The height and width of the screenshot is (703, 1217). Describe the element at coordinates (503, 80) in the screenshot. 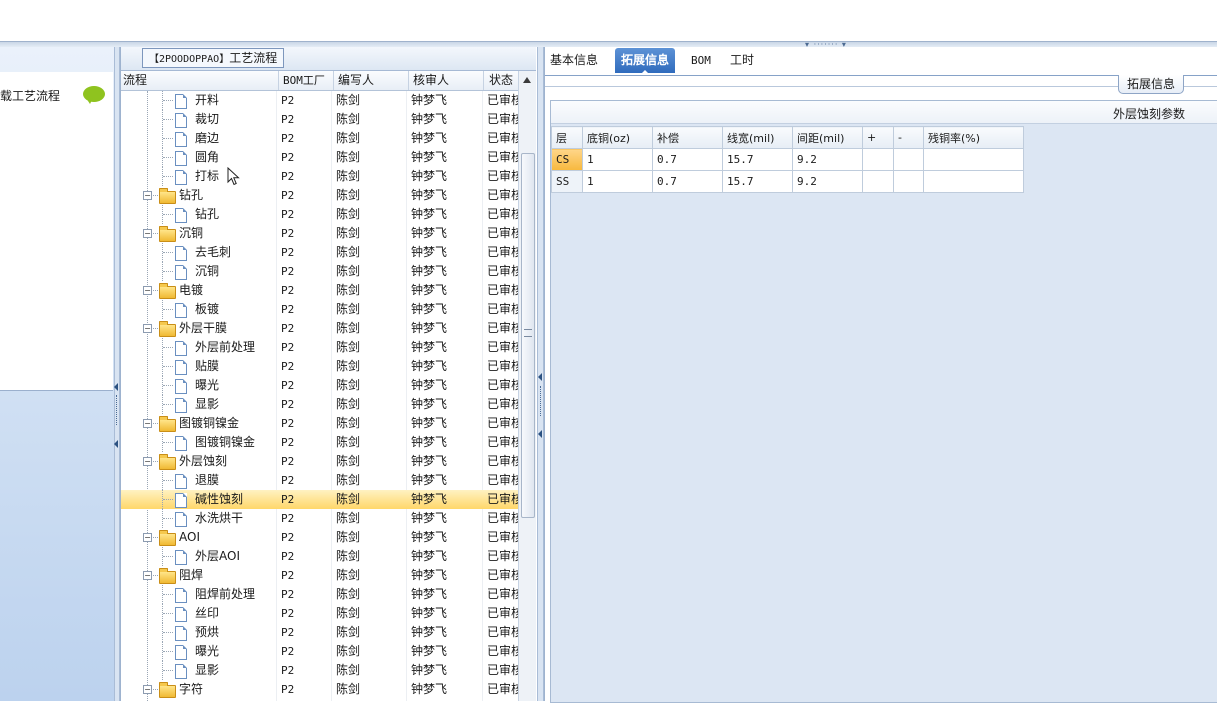

I see `column-header-status: 状态` at that location.